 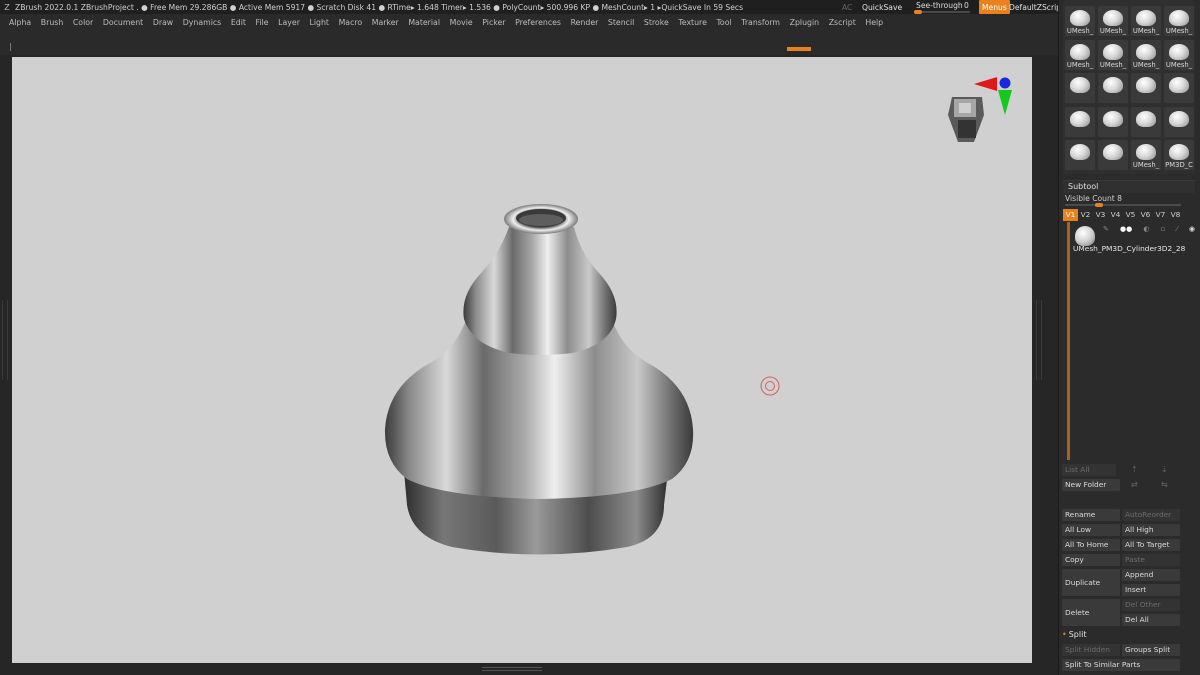 I want to click on split-section-header: • Split, so click(x=1074, y=634).